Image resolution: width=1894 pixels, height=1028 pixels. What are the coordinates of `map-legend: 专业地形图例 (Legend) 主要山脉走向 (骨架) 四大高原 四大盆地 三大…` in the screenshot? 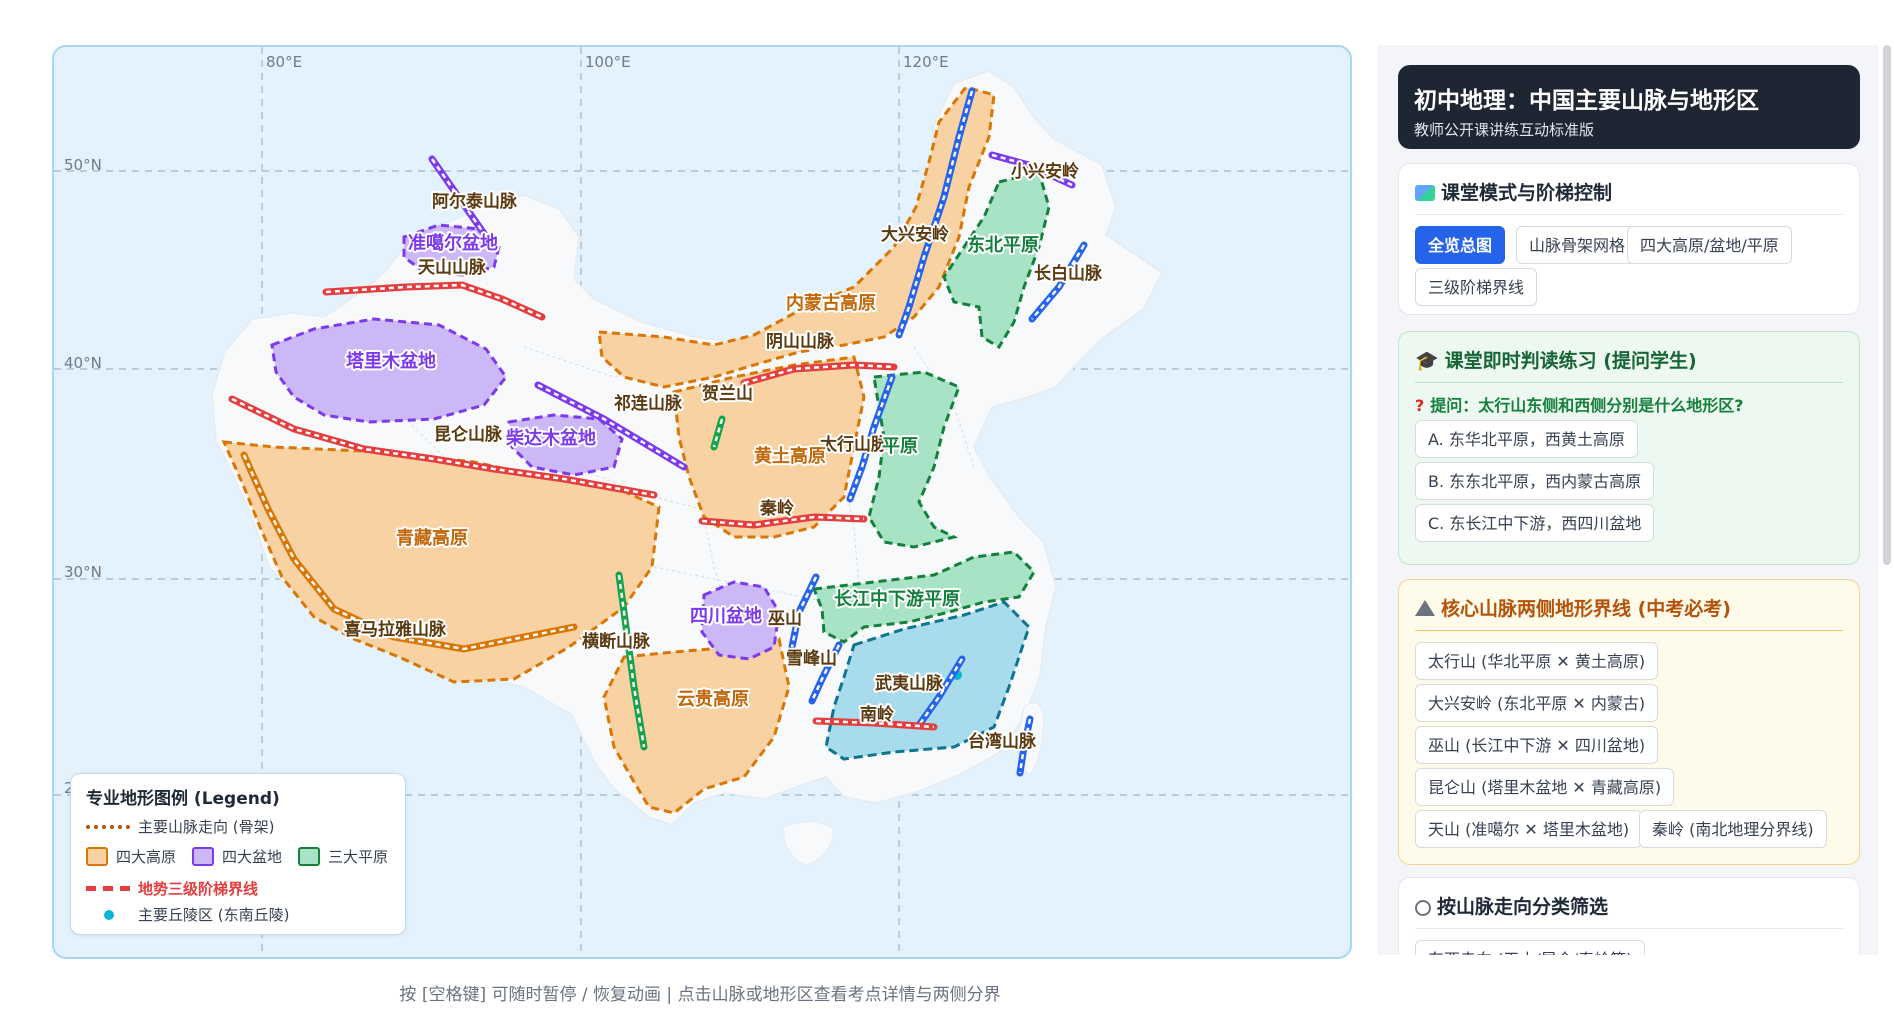 It's located at (238, 854).